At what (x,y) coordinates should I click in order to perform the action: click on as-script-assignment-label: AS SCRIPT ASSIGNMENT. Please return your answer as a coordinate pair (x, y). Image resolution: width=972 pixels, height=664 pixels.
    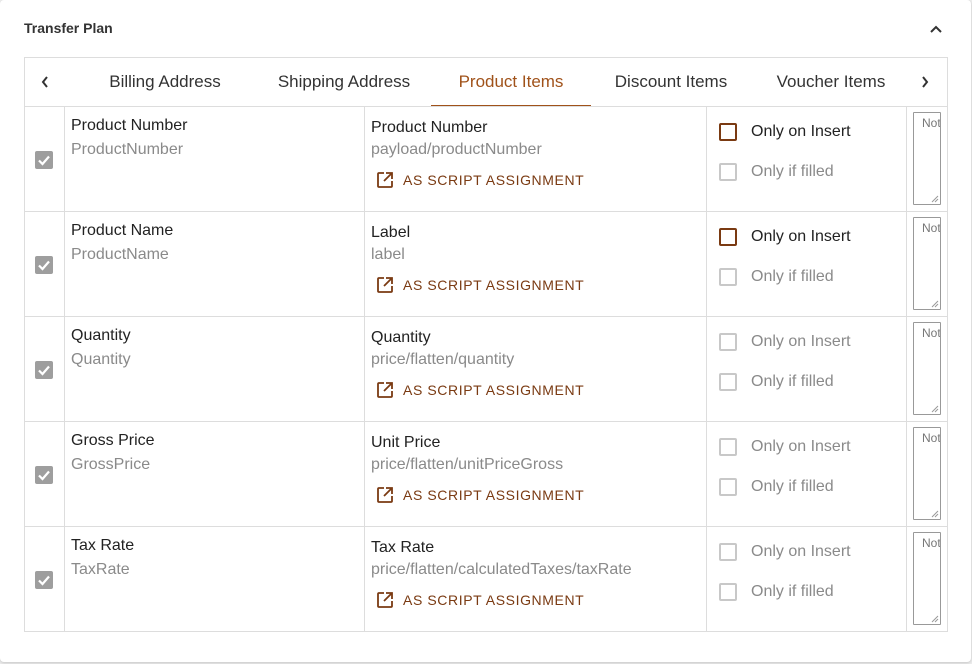
    Looking at the image, I should click on (494, 600).